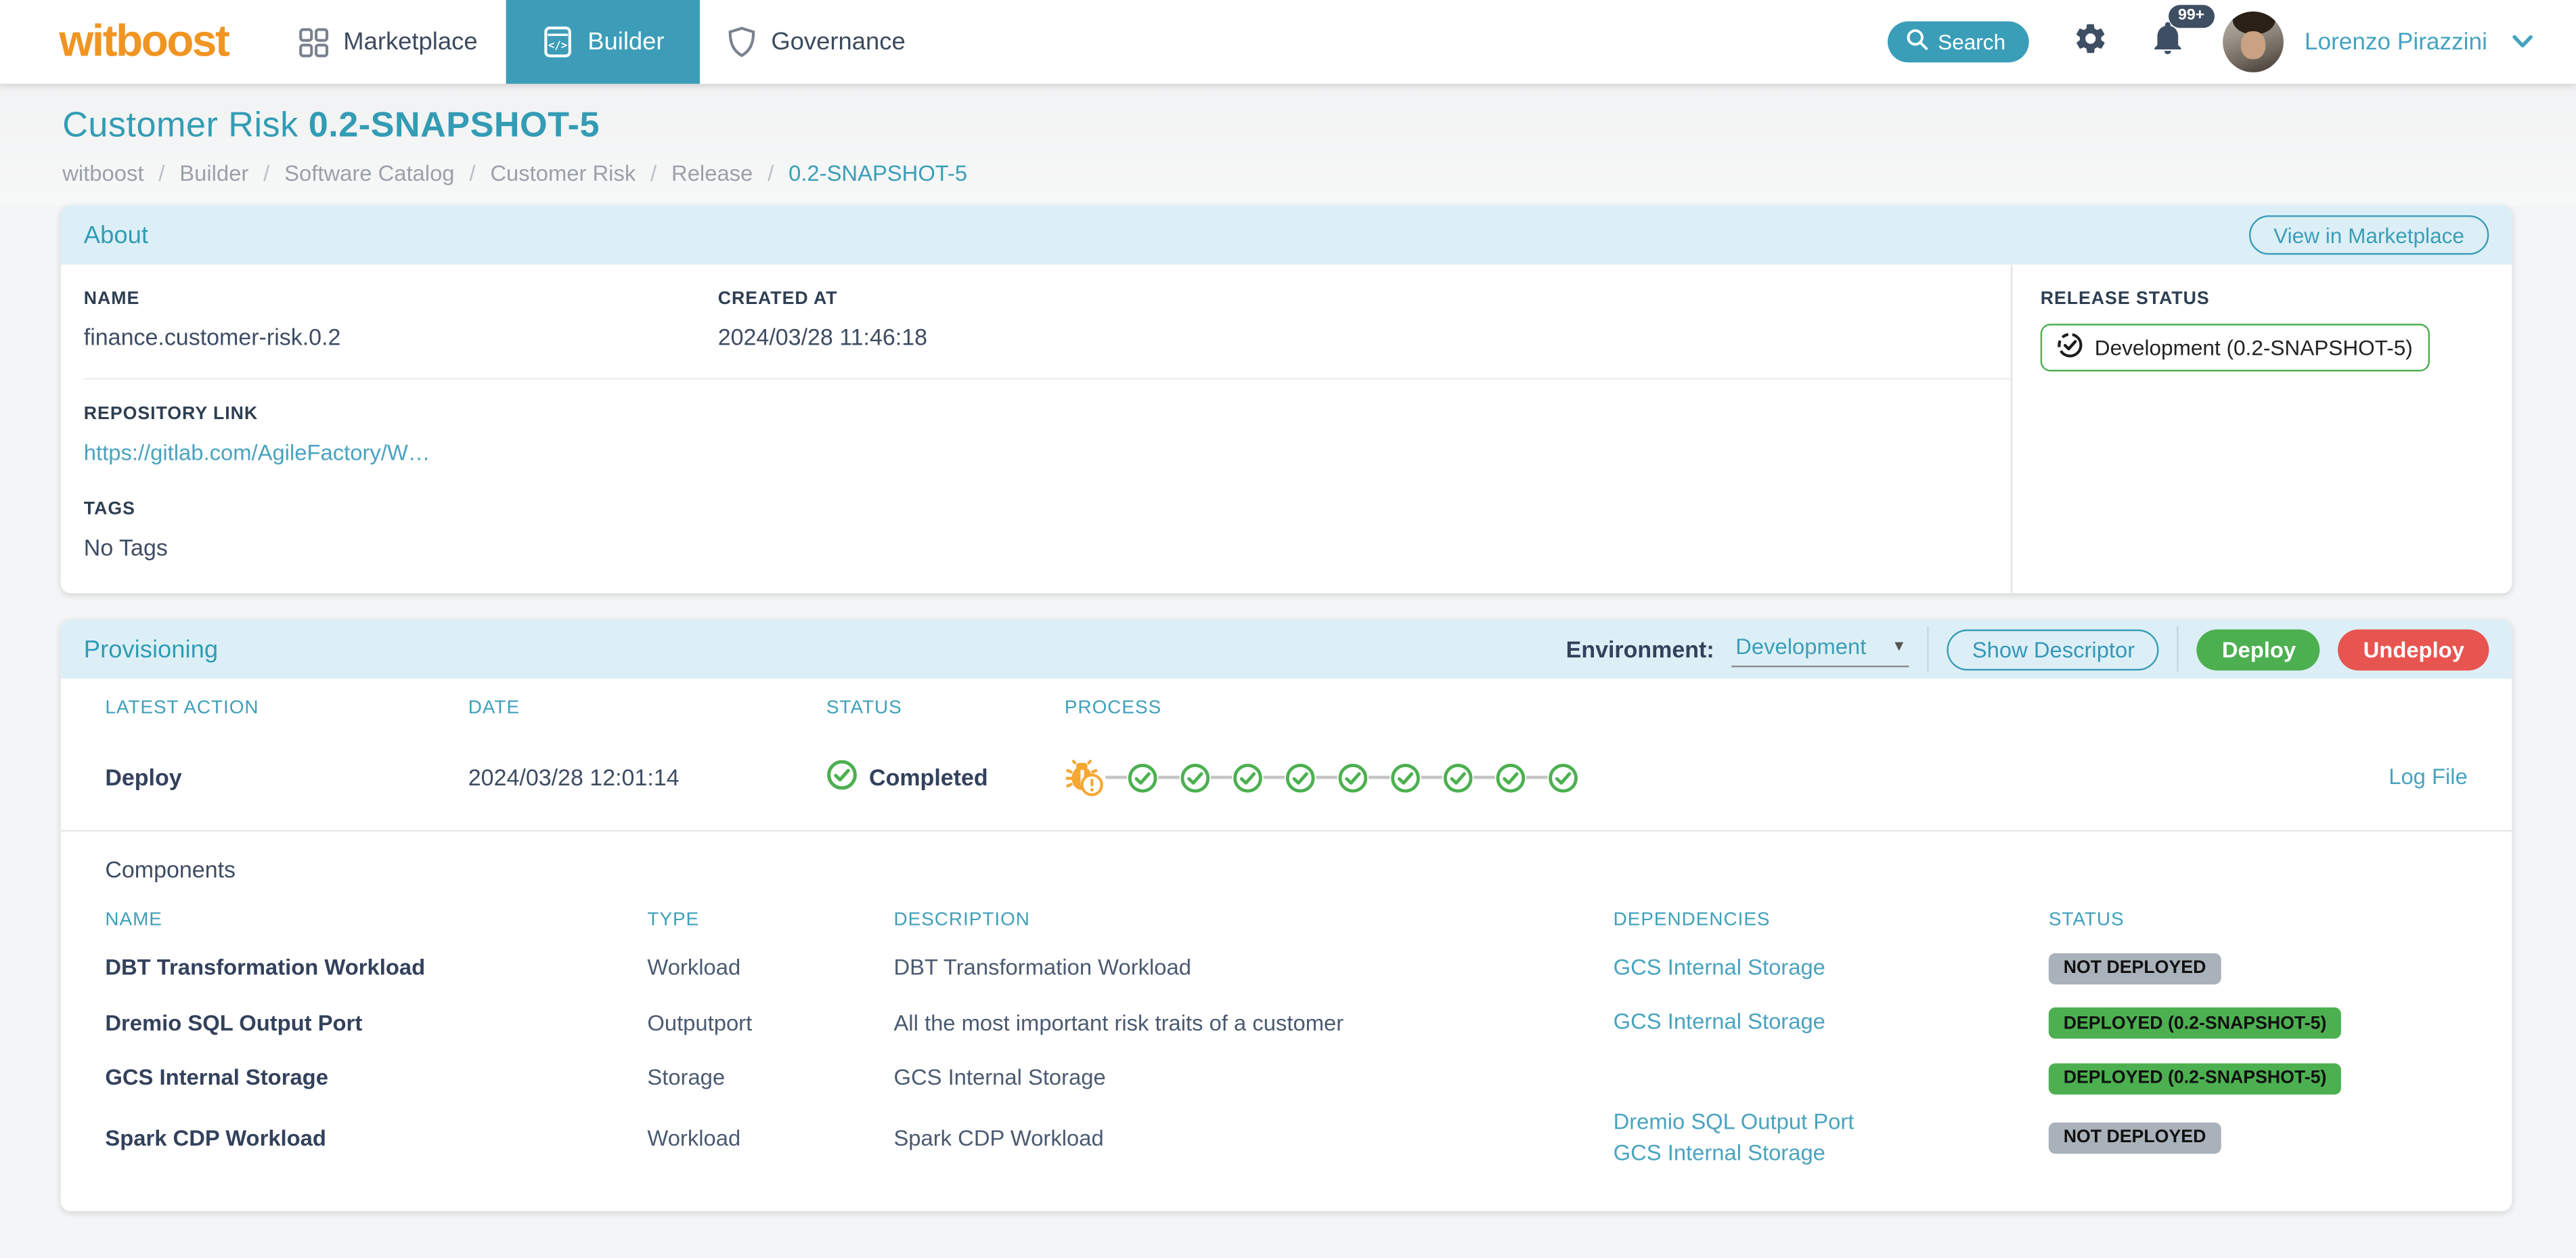 This screenshot has height=1258, width=2576. I want to click on chevron-down-icon, so click(2522, 42).